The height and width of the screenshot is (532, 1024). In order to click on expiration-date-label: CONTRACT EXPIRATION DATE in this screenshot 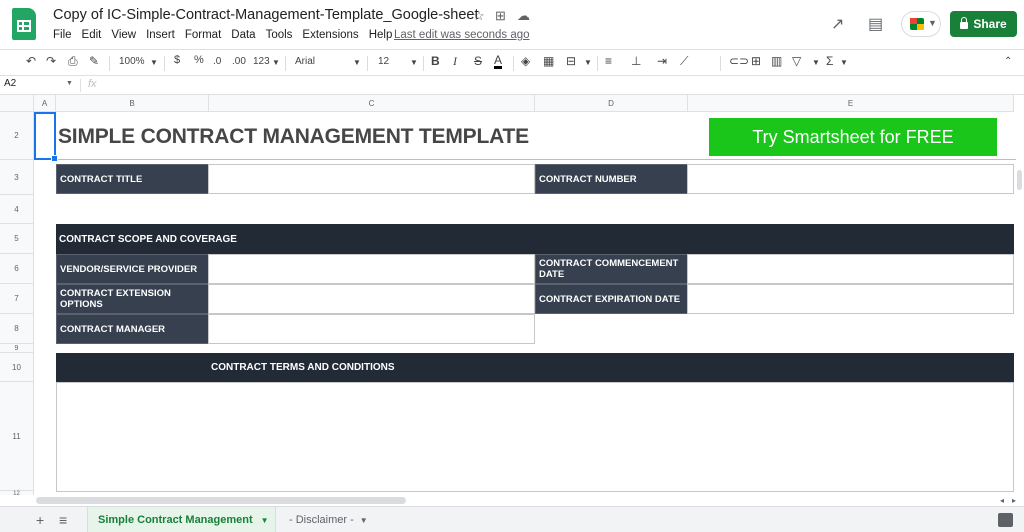, I will do `click(611, 299)`.